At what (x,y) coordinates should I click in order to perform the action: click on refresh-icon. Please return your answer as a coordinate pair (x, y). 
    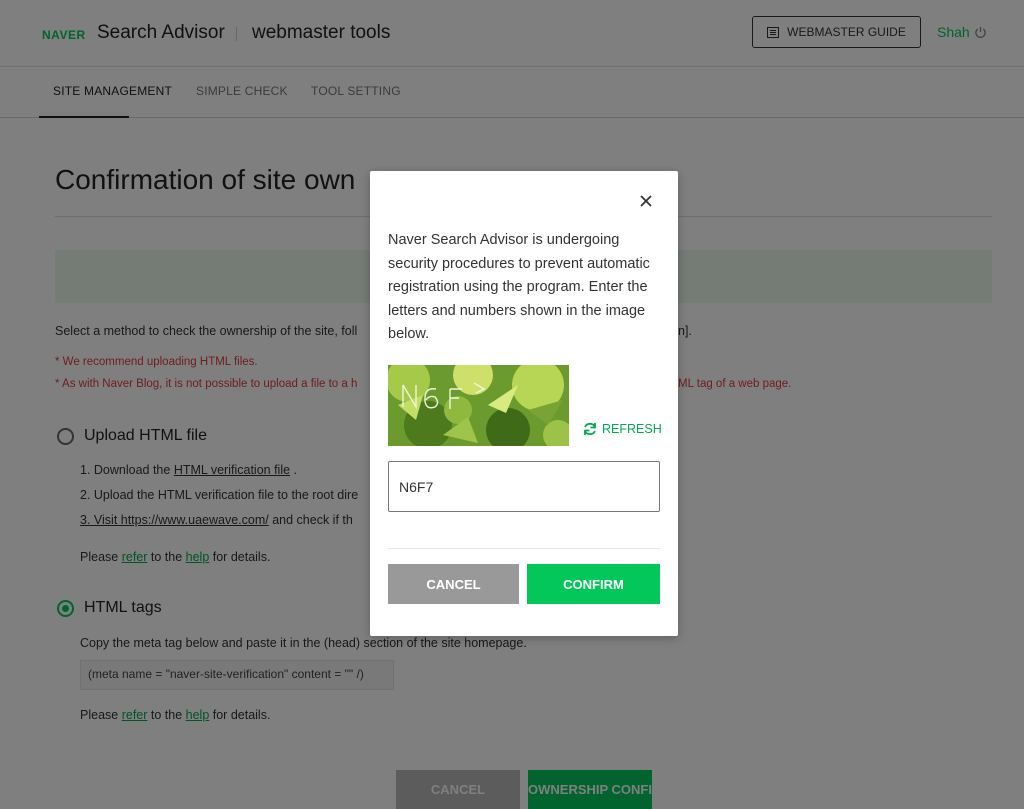
    Looking at the image, I should click on (590, 429).